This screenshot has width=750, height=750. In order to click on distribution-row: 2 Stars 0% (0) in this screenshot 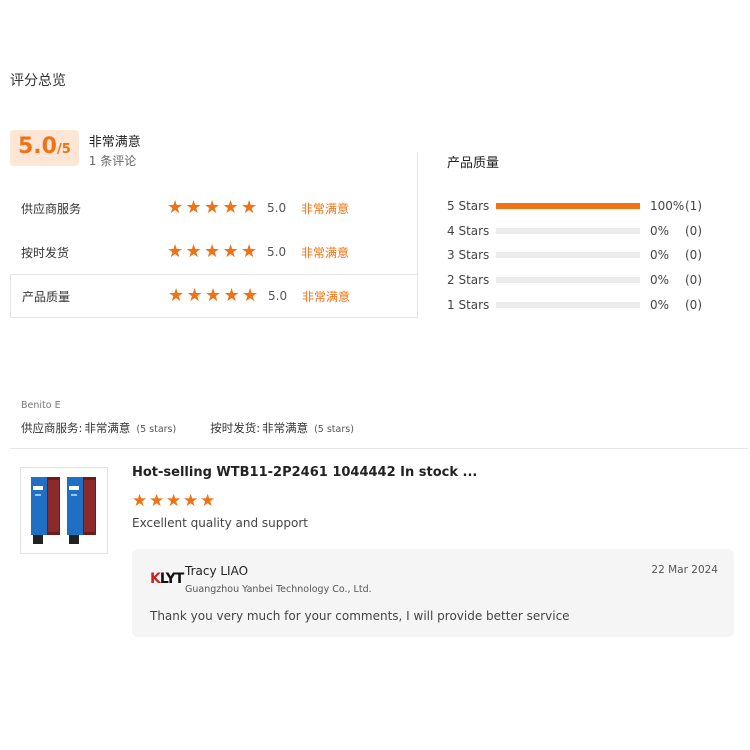, I will do `click(574, 280)`.